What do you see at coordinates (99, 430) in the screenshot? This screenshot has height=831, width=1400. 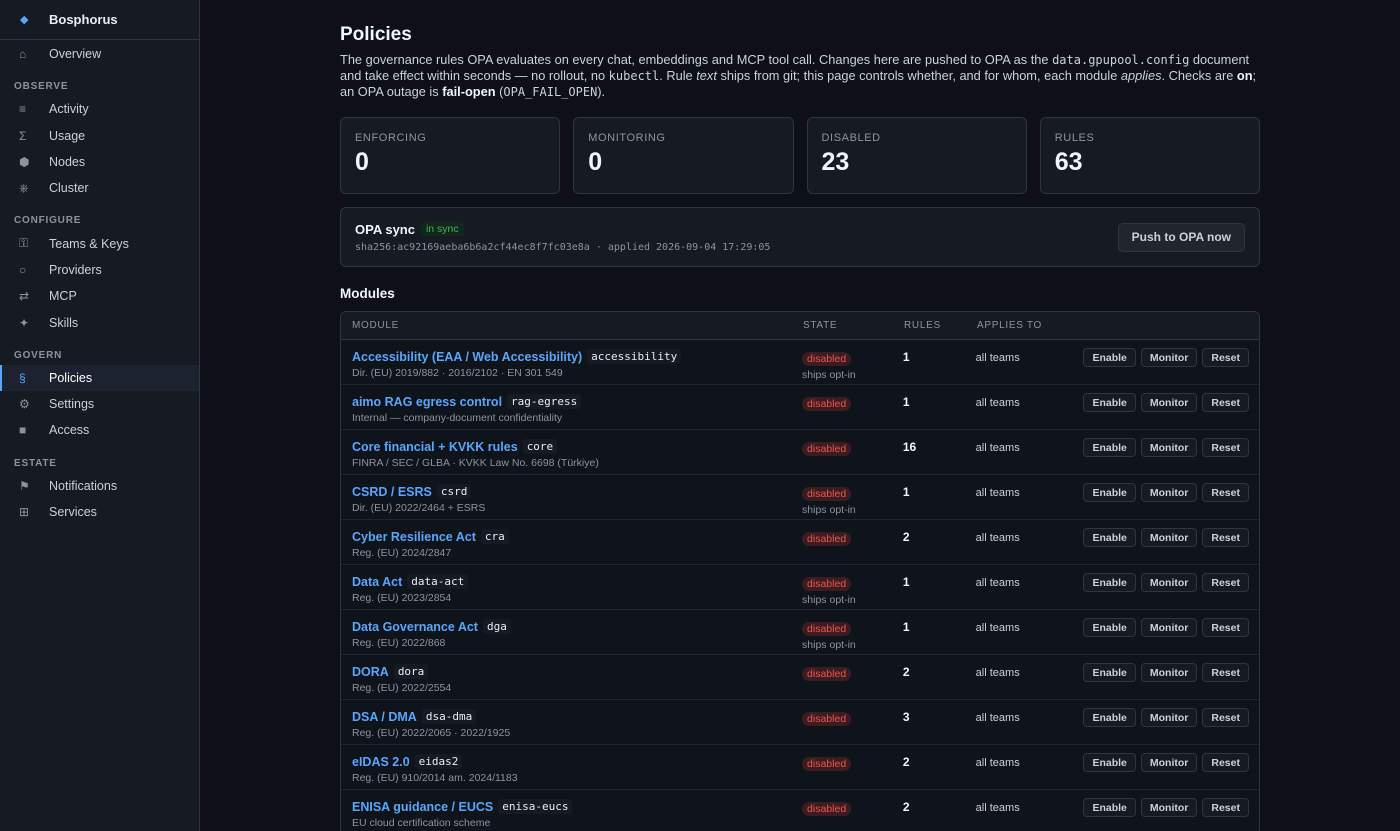 I see `sidebar-item-access: ■ Access` at bounding box center [99, 430].